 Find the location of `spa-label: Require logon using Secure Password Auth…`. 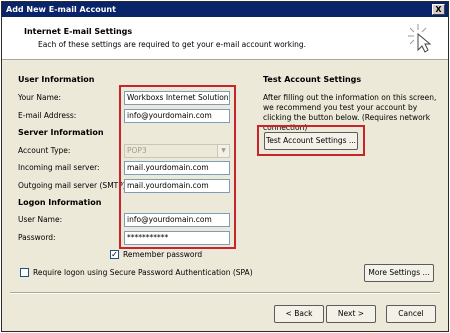

spa-label: Require logon using Secure Password Auth… is located at coordinates (143, 272).